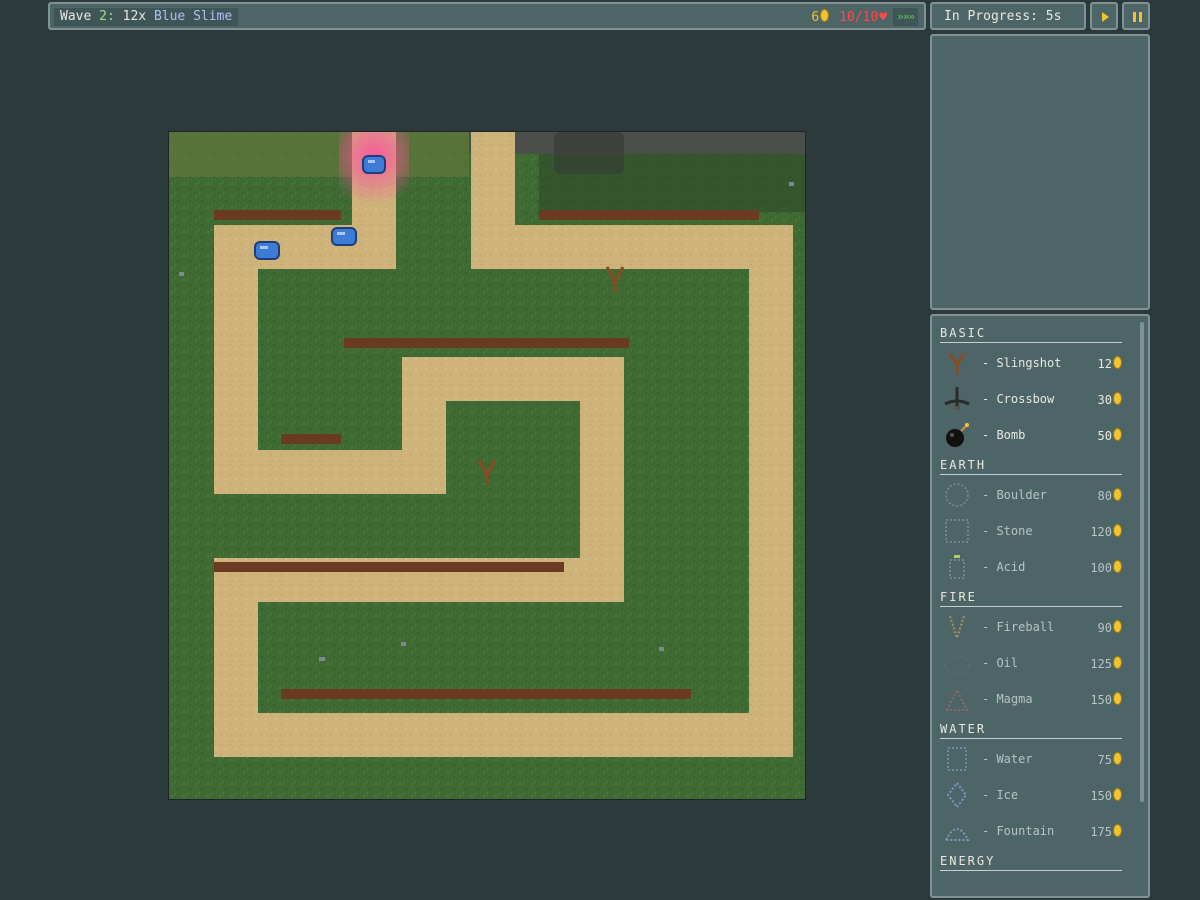 The width and height of the screenshot is (1200, 900). What do you see at coordinates (1007, 795) in the screenshot?
I see `tower-name-text: Ice` at bounding box center [1007, 795].